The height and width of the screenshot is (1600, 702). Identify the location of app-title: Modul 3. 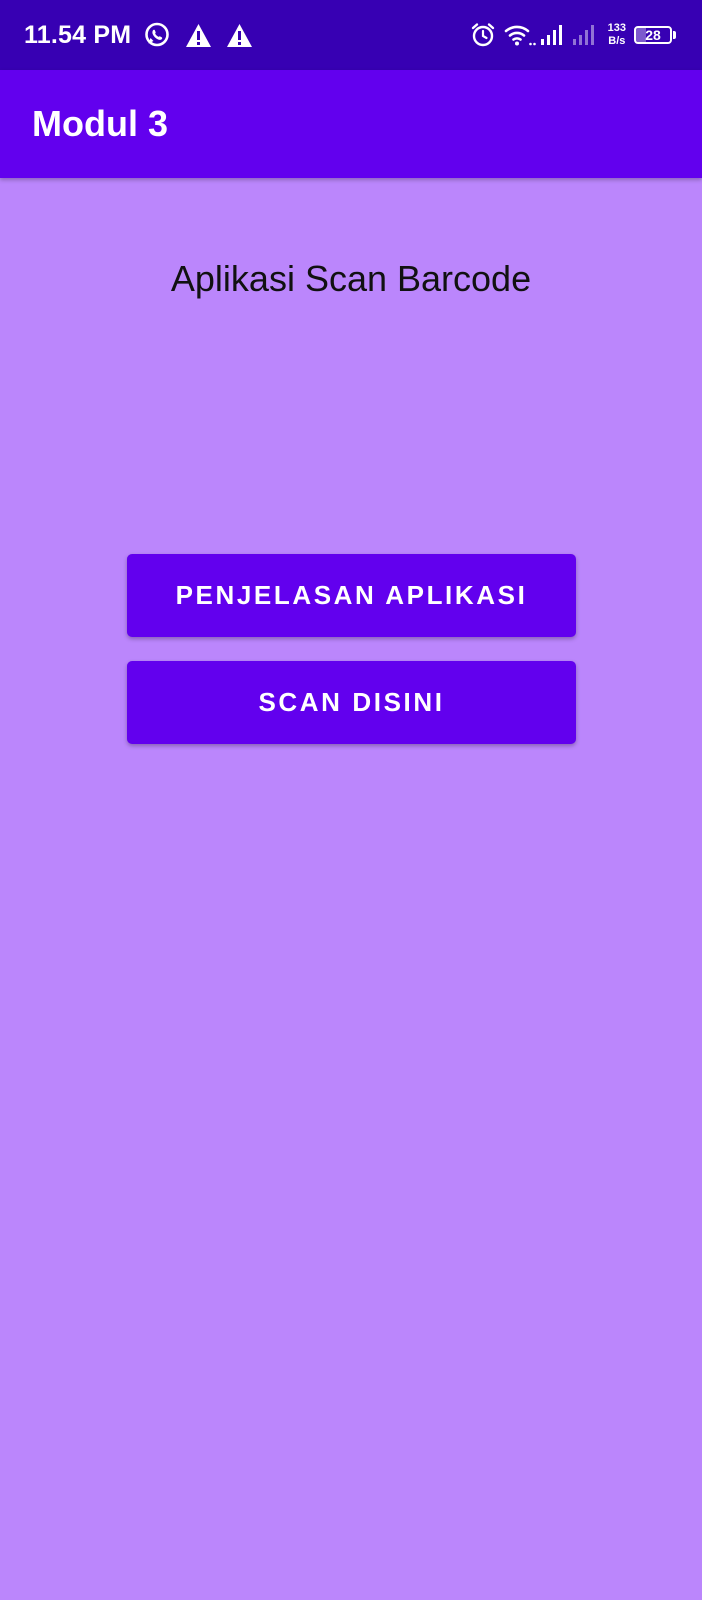
(100, 123).